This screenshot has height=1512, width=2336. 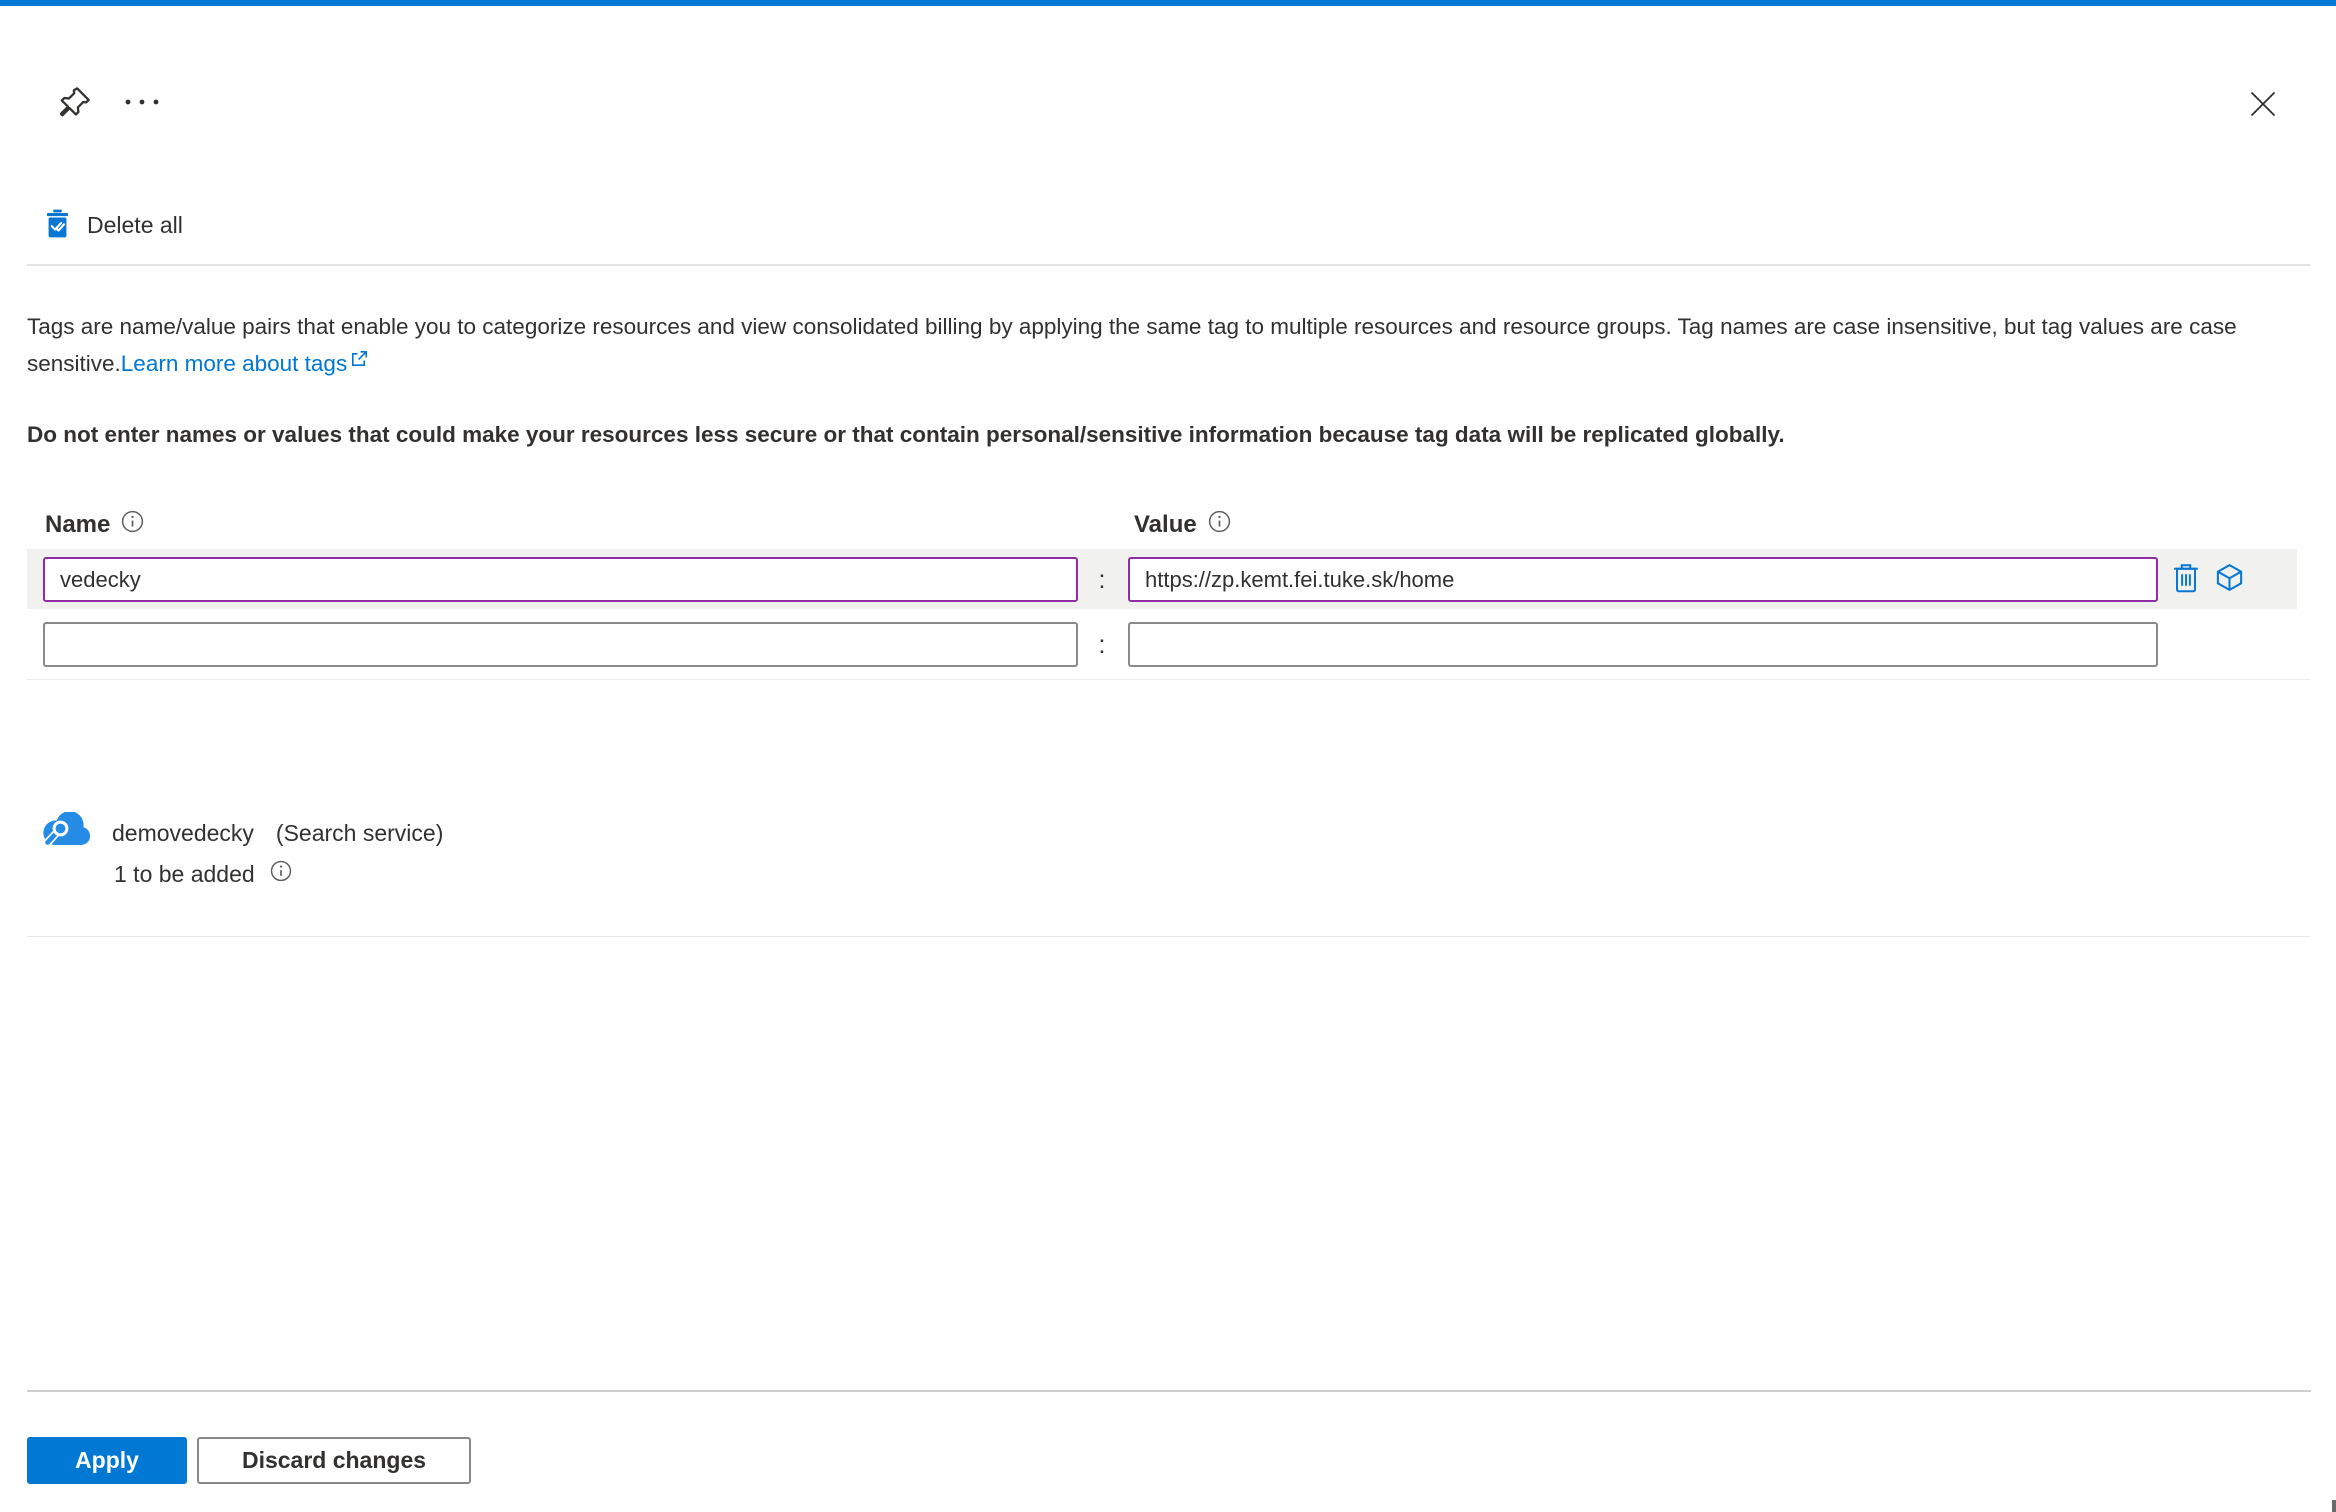 What do you see at coordinates (1165, 524) in the screenshot?
I see `value-header-label: Value` at bounding box center [1165, 524].